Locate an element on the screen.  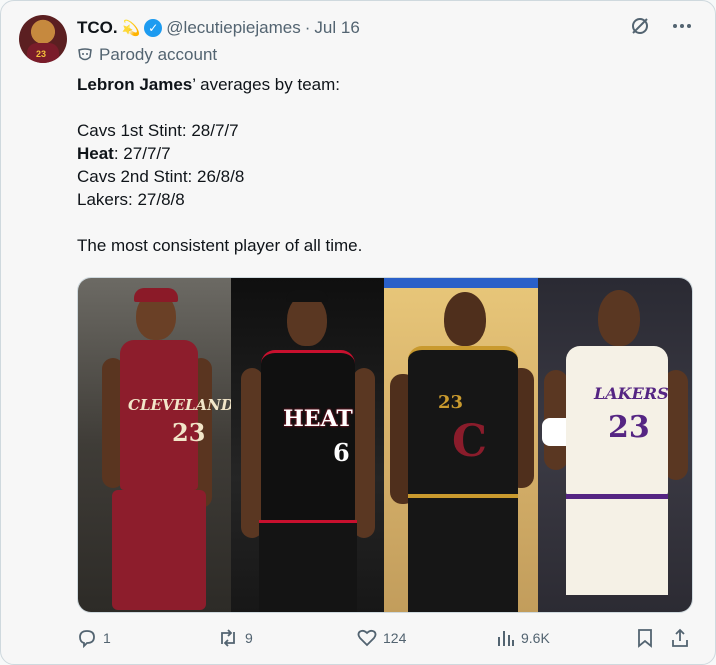
views-icon is located at coordinates (506, 638).